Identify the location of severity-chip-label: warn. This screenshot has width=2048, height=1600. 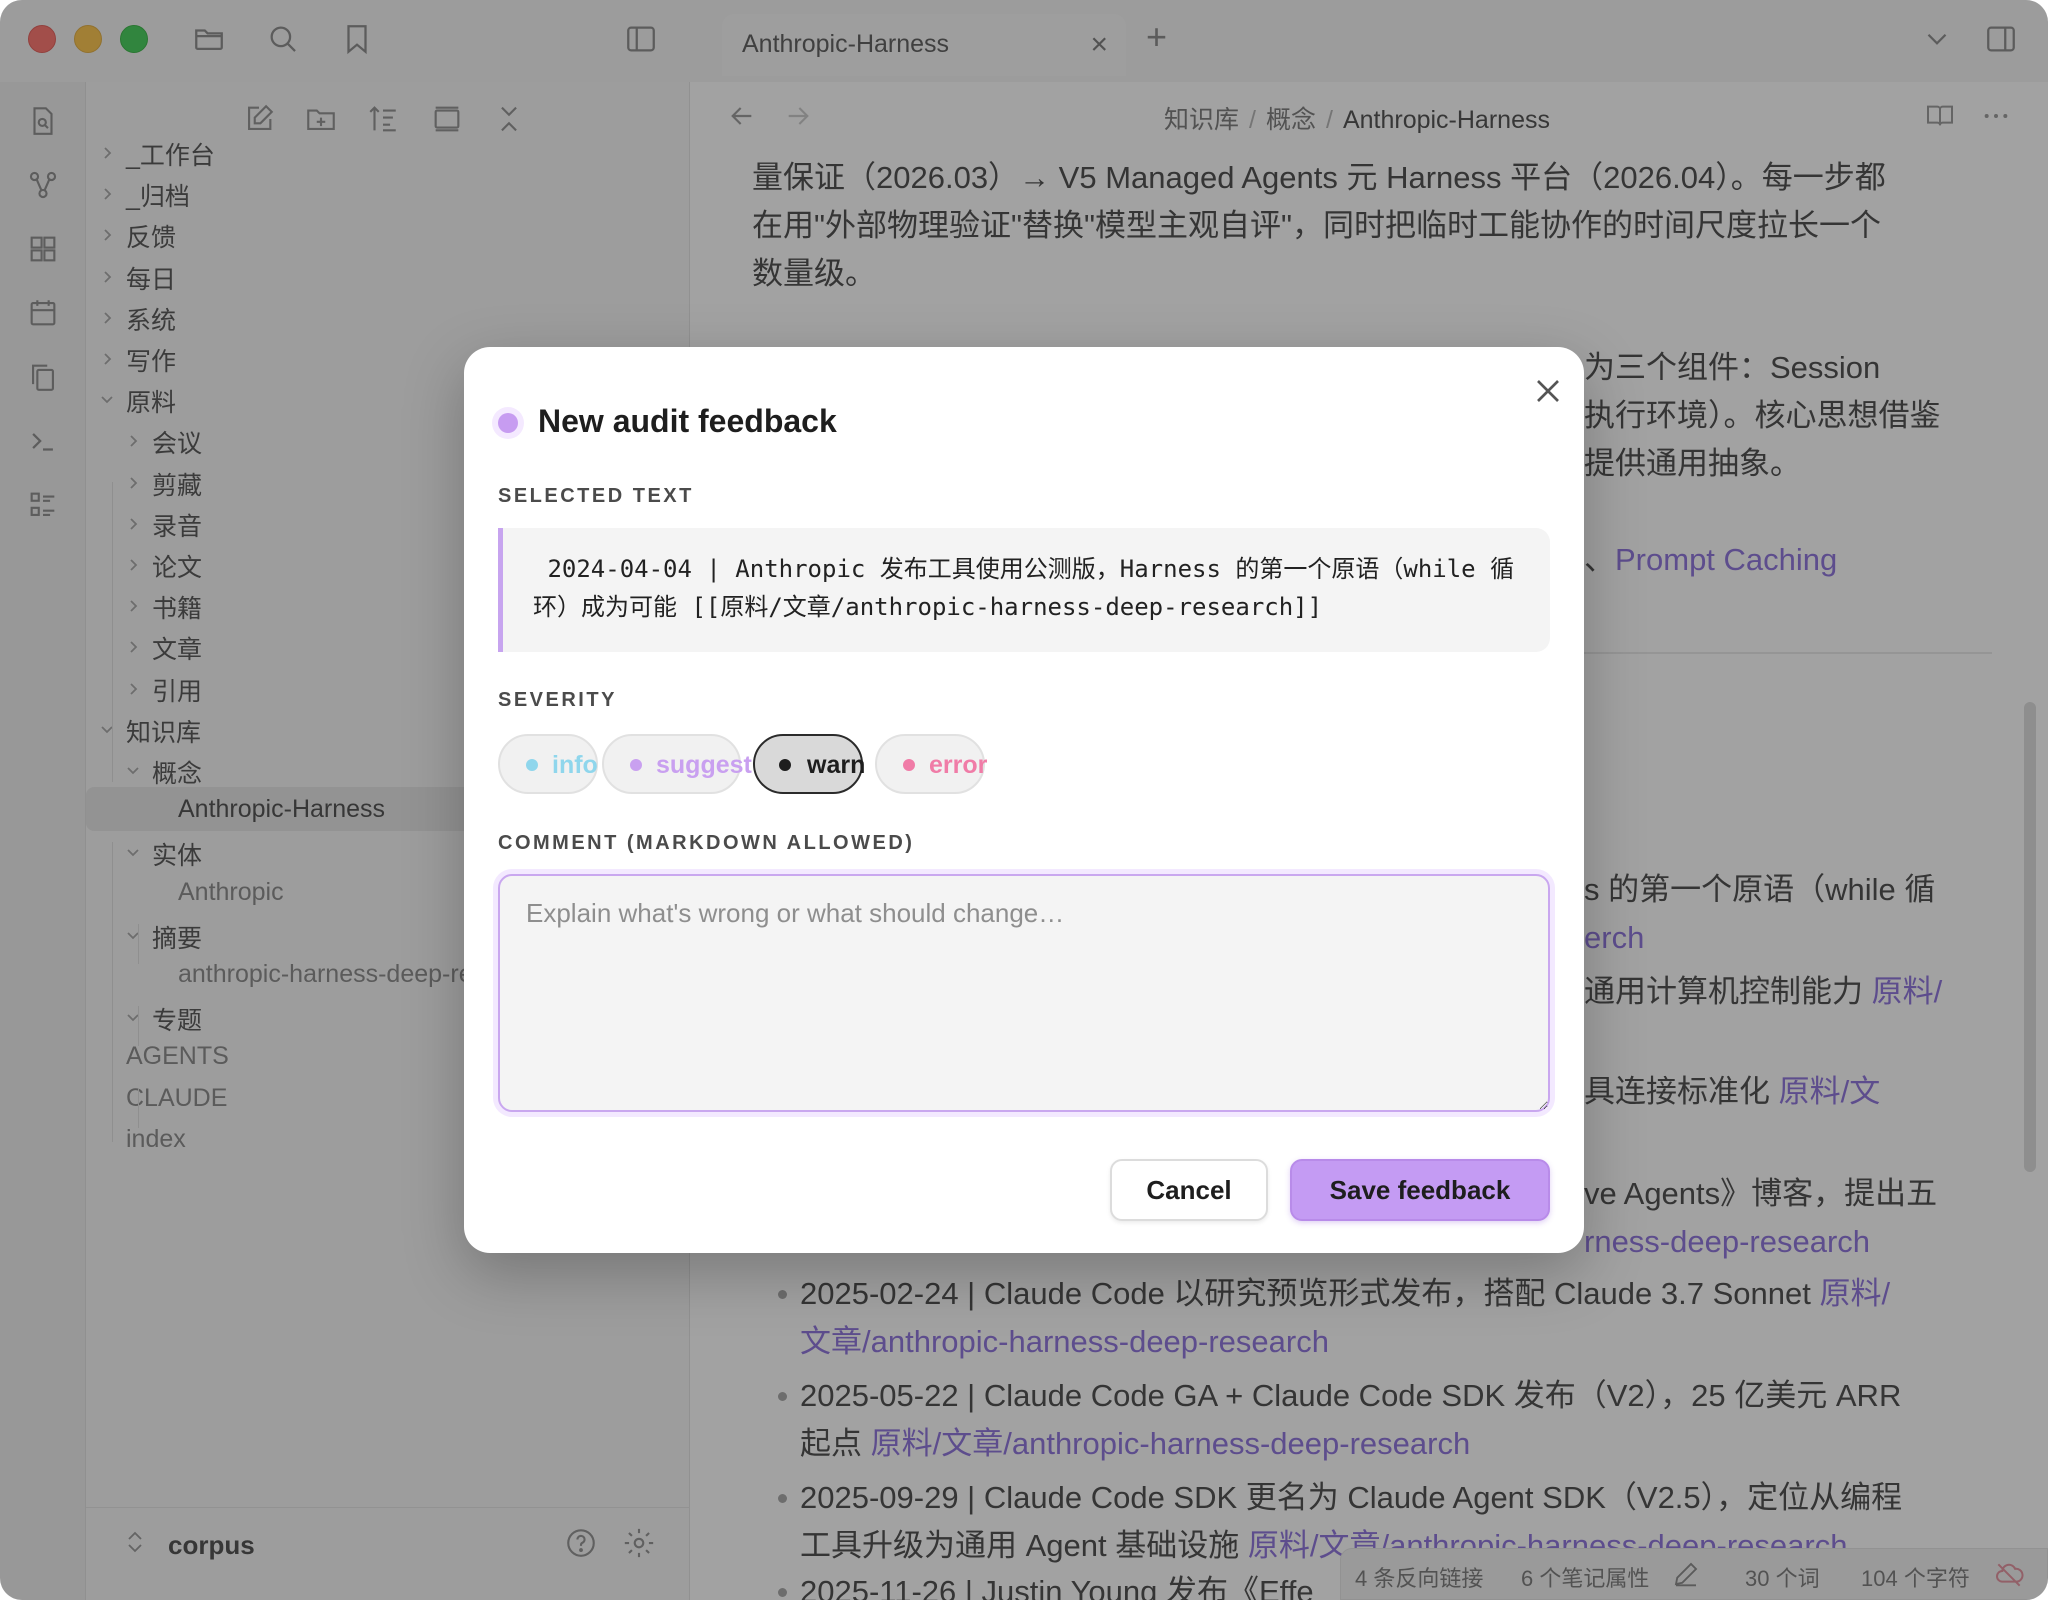
(836, 765).